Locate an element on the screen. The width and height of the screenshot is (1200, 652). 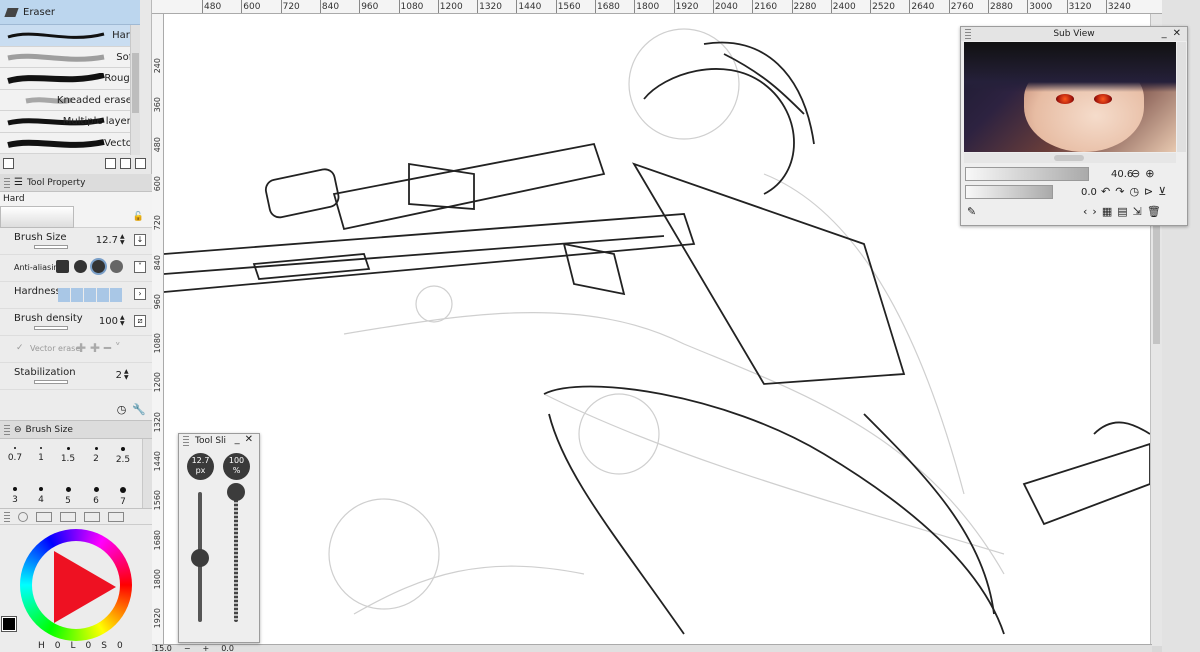
brush-size-header: ⊖ Brush Size is located at coordinates (76, 430).